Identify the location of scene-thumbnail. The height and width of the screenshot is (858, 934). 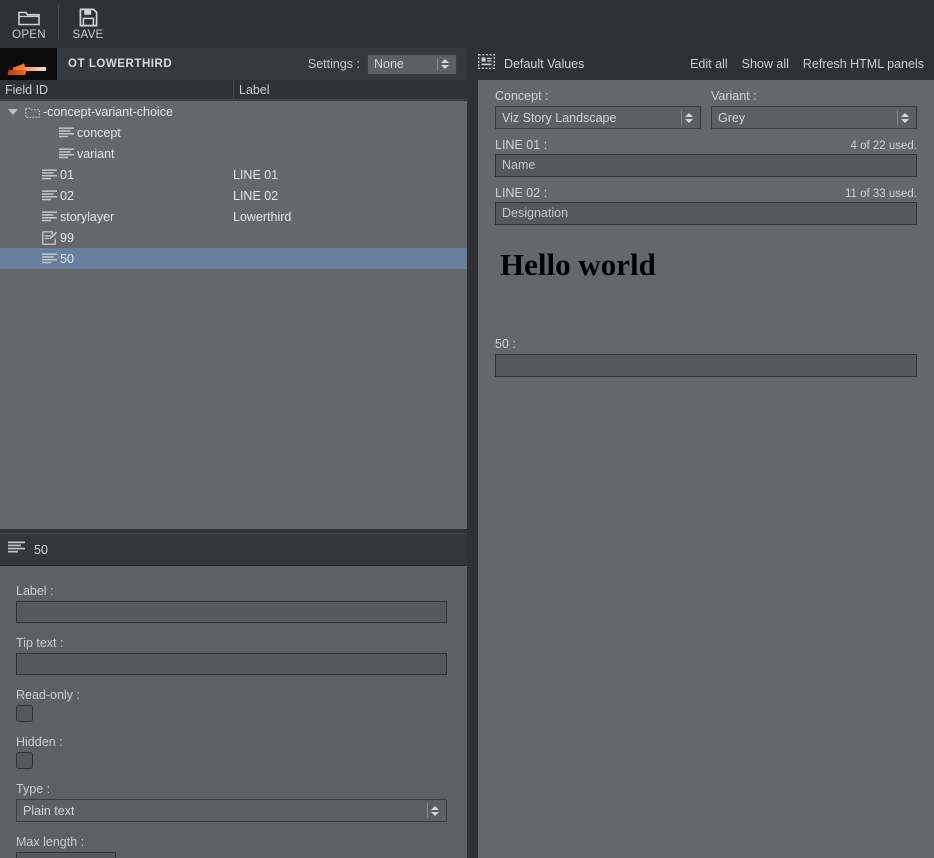
(28, 64).